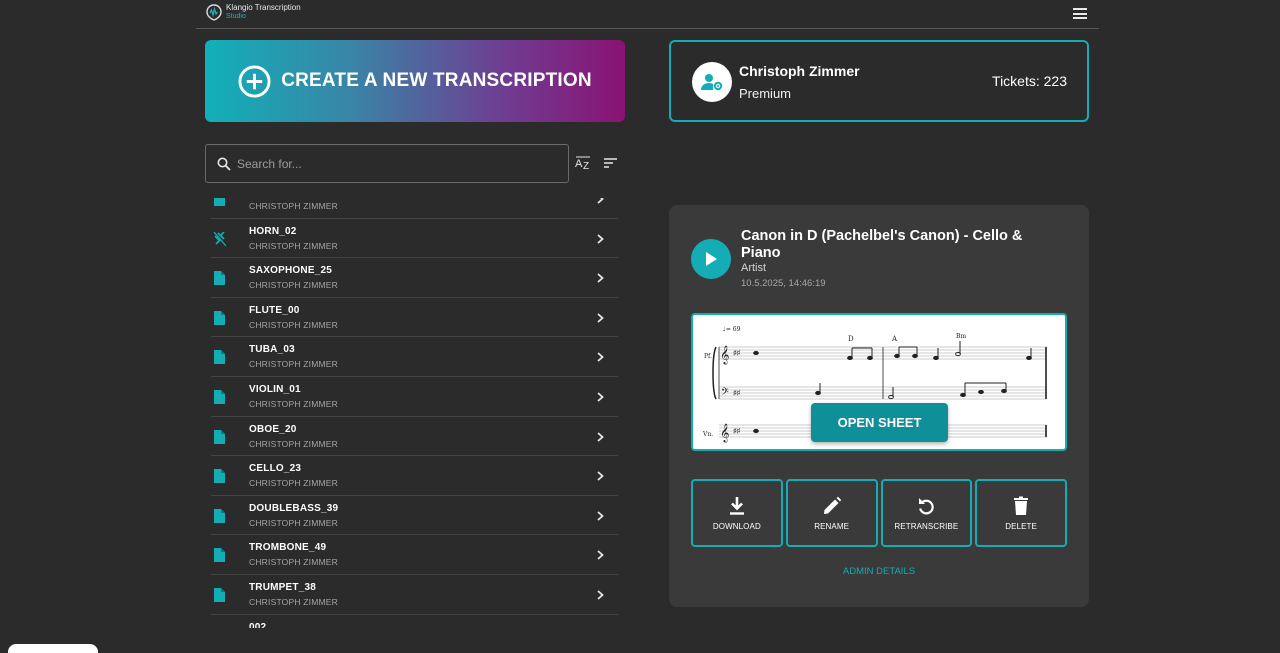 This screenshot has width=1280, height=653. What do you see at coordinates (273, 429) in the screenshot?
I see `list-item-name: OBOE_20` at bounding box center [273, 429].